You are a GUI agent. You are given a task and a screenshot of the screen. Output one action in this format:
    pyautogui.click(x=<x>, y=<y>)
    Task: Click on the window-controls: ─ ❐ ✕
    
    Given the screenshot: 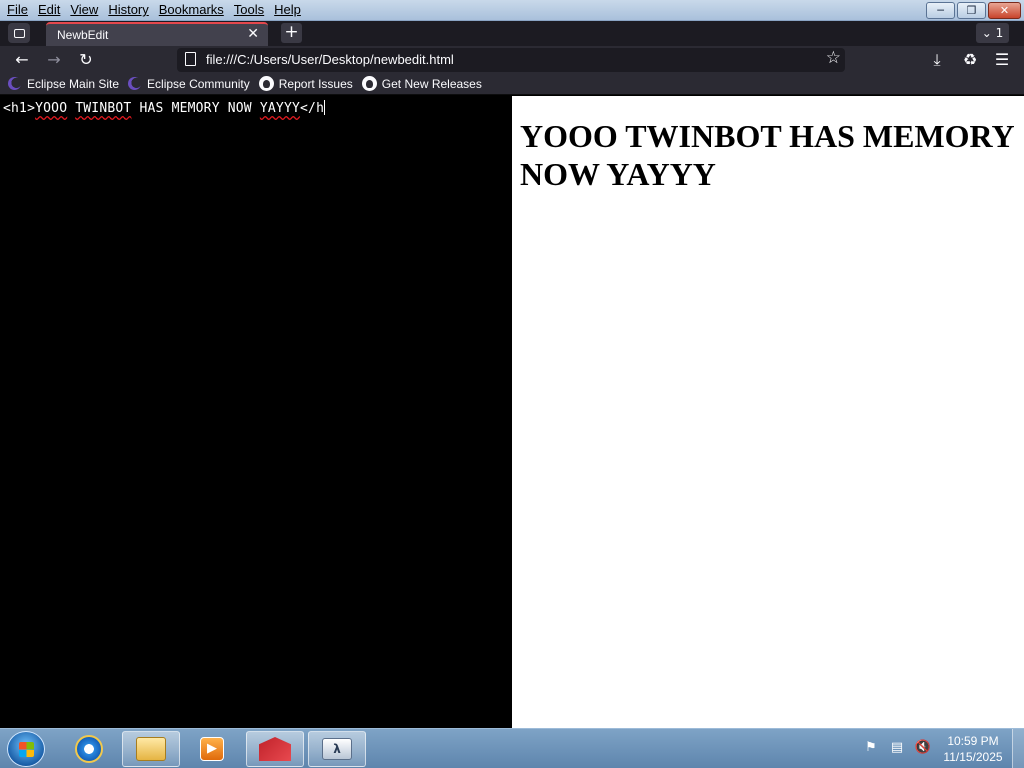 What is the action you would take?
    pyautogui.click(x=973, y=10)
    